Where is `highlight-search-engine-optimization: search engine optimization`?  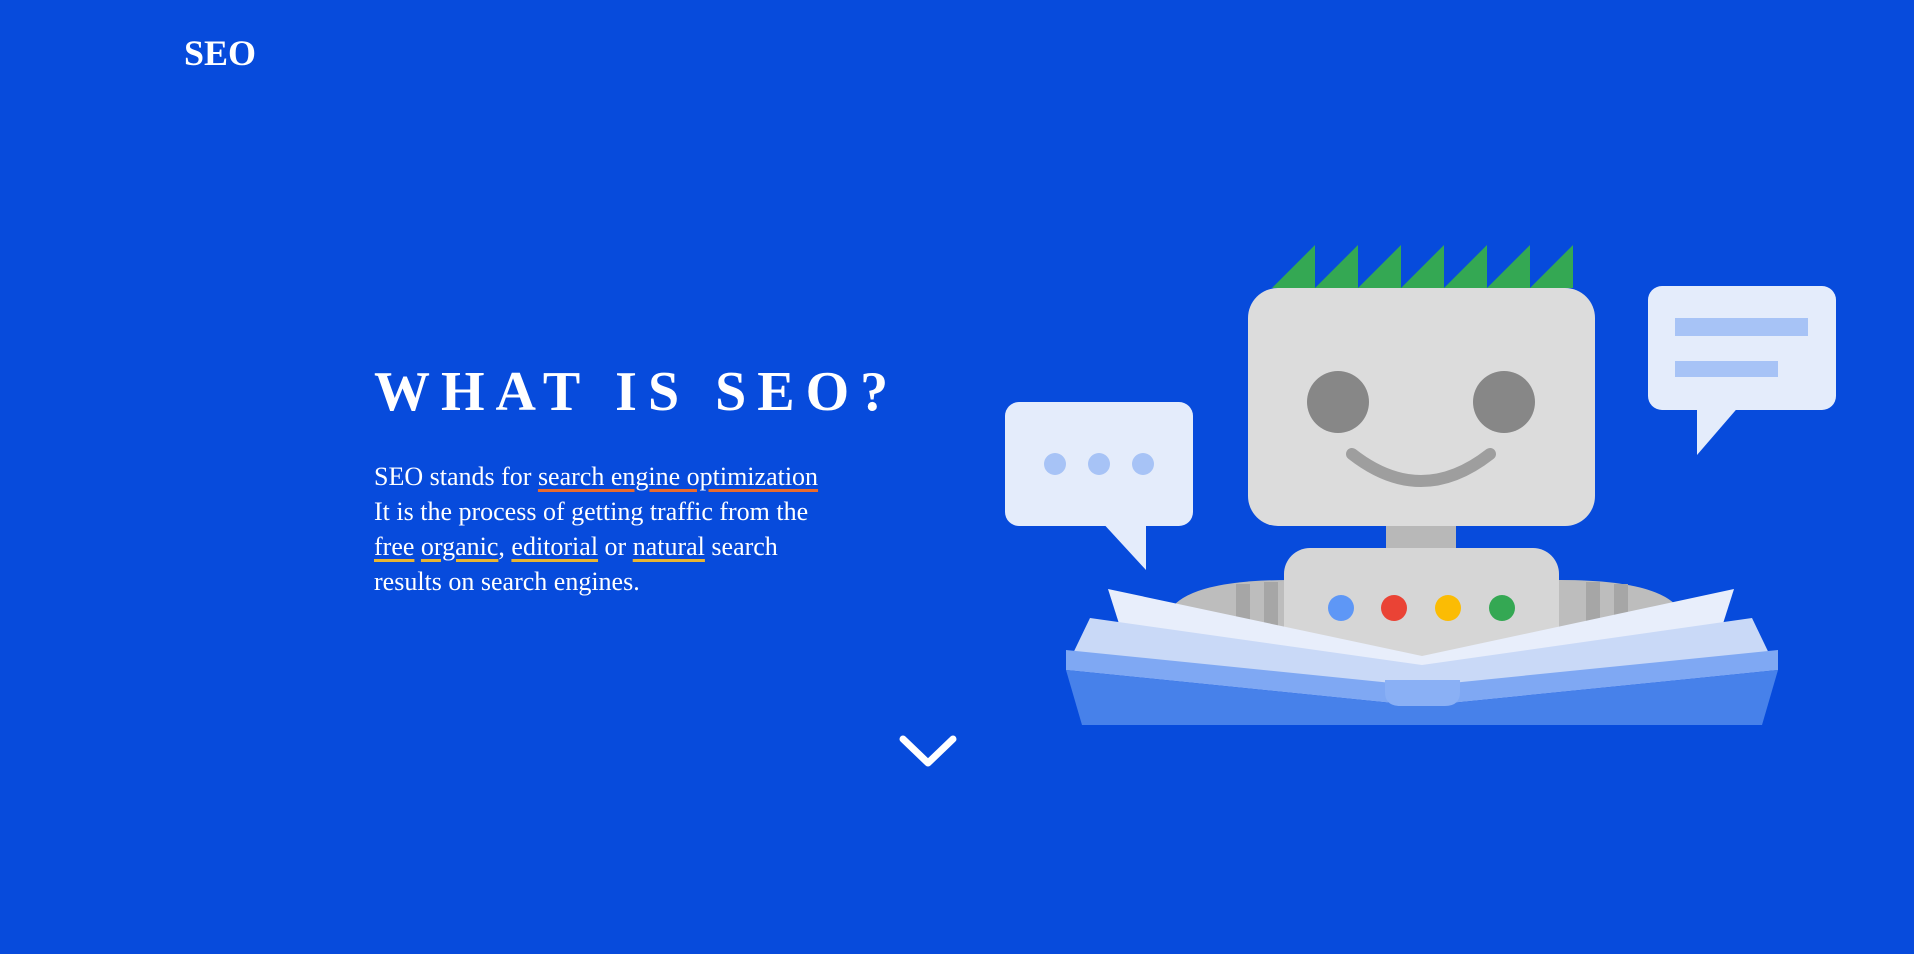
highlight-search-engine-optimization: search engine optimization is located at coordinates (678, 476).